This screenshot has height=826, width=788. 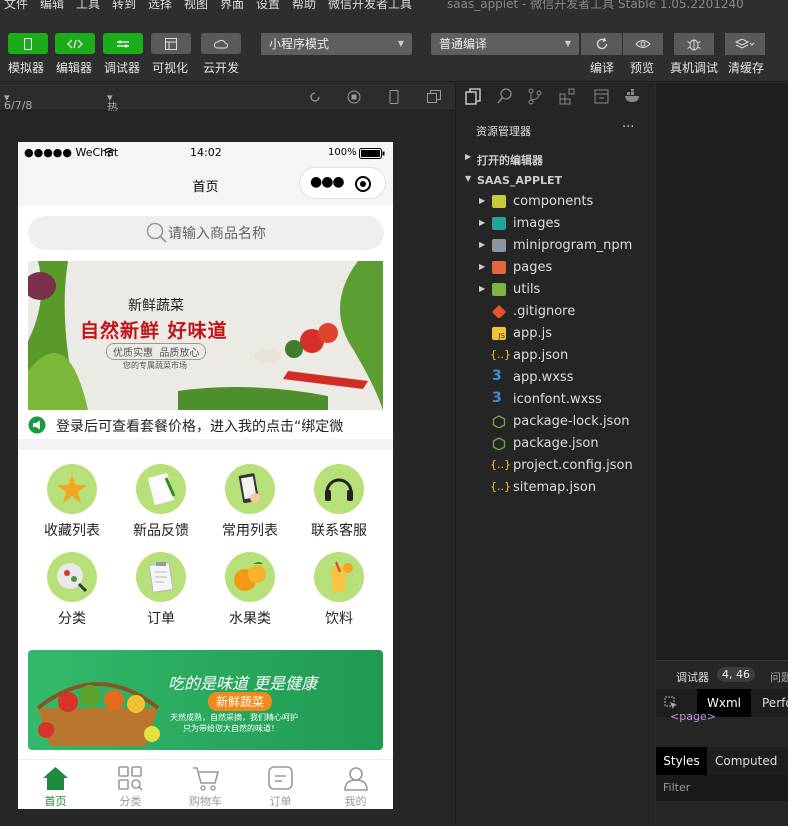 What do you see at coordinates (88, 6) in the screenshot?
I see `menu-tools: 工具` at bounding box center [88, 6].